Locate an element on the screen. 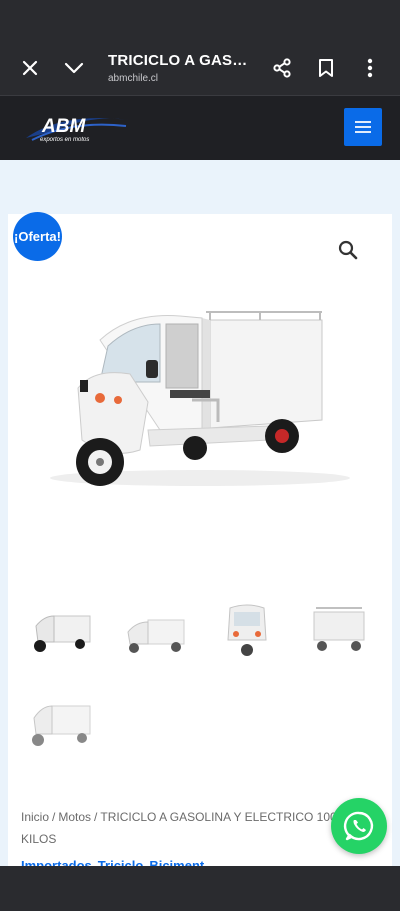 The height and width of the screenshot is (911, 400). whatsapp-button is located at coordinates (359, 826).